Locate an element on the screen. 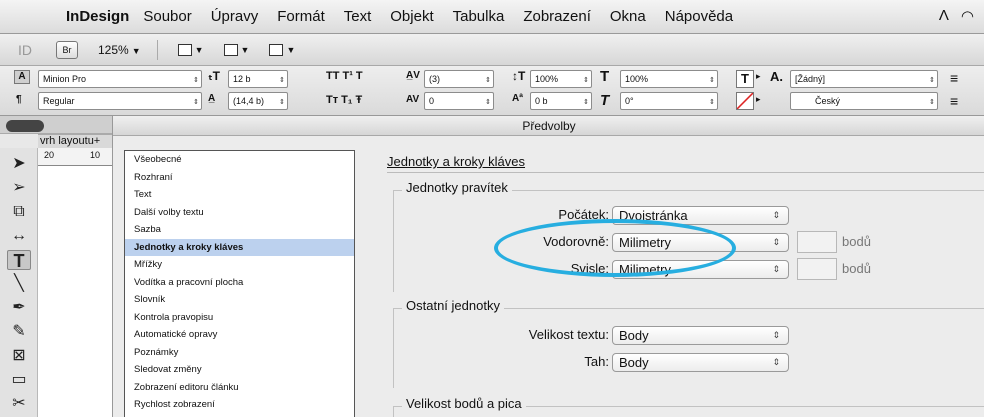 The height and width of the screenshot is (417, 984). document-canvas is located at coordinates (75, 291).